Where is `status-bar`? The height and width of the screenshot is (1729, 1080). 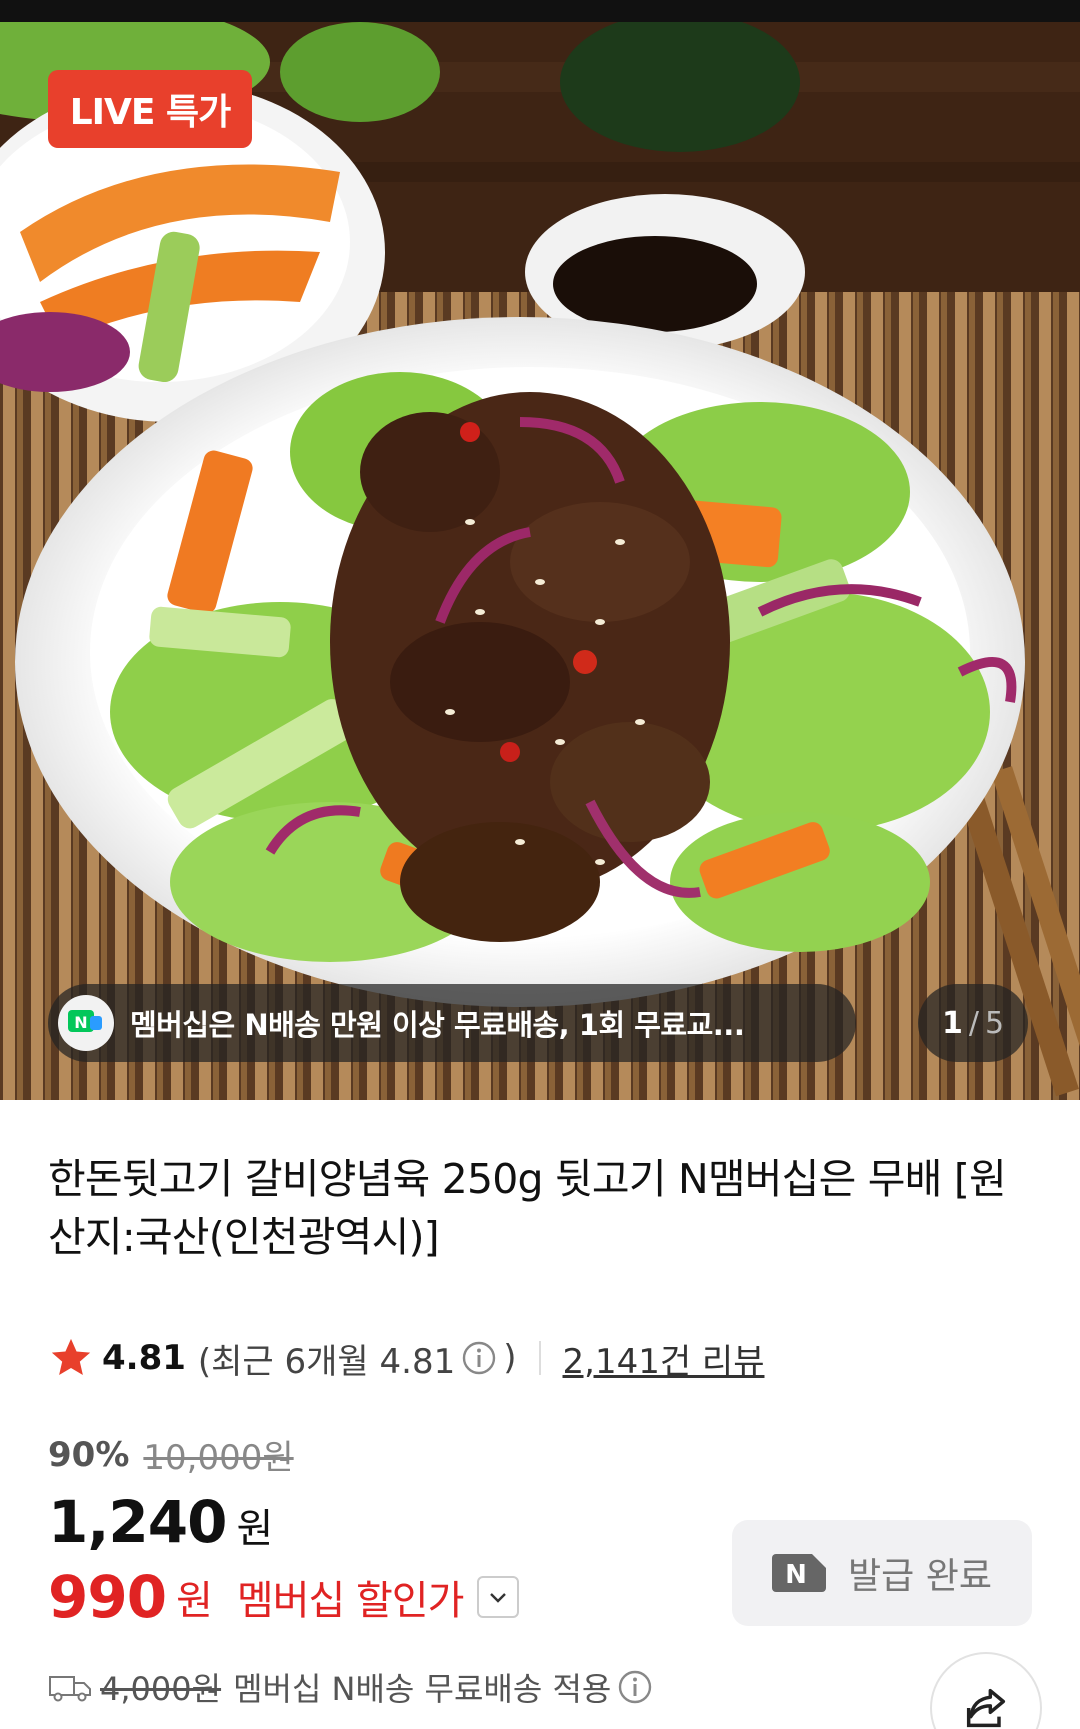
status-bar is located at coordinates (540, 11).